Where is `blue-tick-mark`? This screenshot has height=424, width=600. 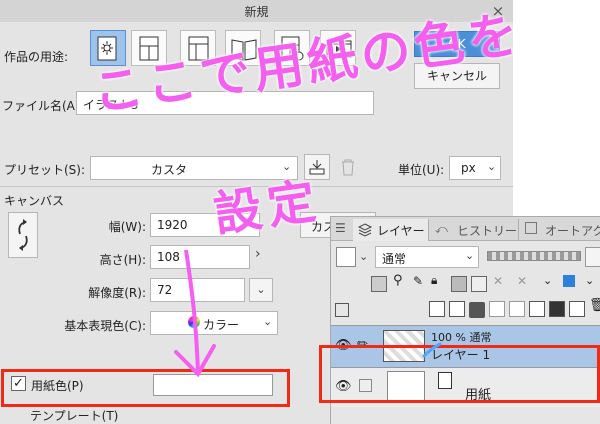
blue-tick-mark is located at coordinates (432, 350).